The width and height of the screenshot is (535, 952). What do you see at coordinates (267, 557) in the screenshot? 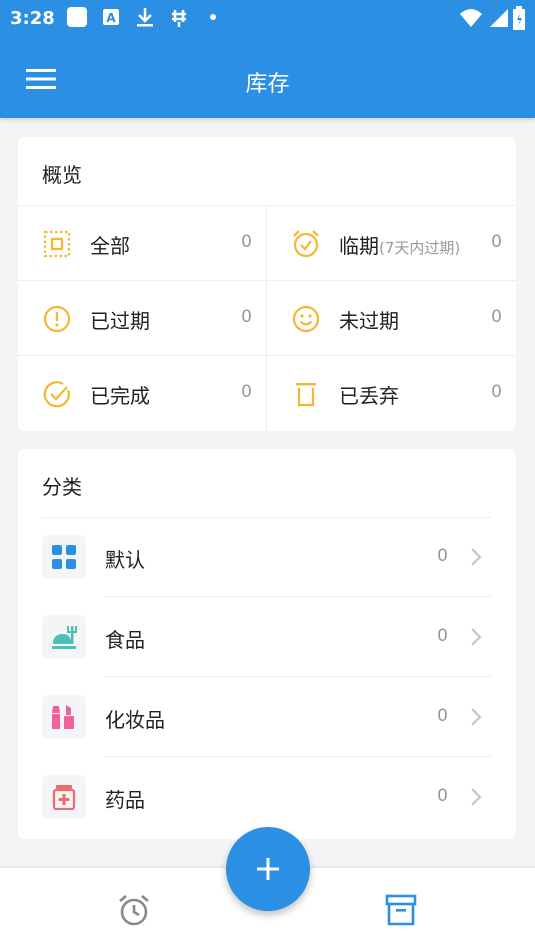
I see `category-item-default: 默认 0` at bounding box center [267, 557].